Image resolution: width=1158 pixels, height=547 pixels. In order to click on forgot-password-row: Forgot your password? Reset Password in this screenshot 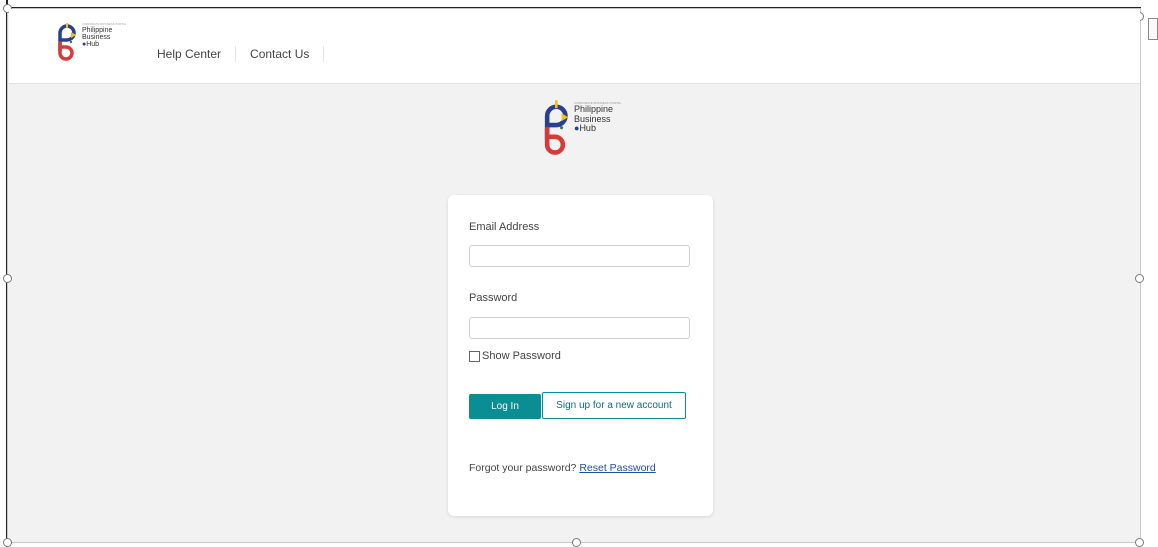, I will do `click(562, 468)`.